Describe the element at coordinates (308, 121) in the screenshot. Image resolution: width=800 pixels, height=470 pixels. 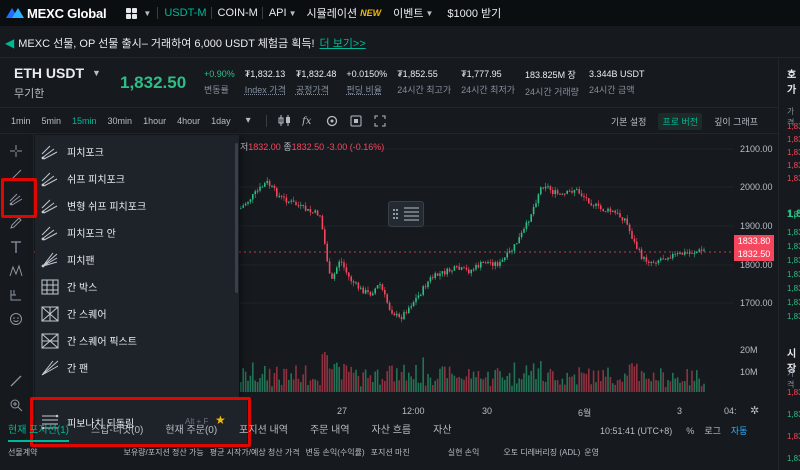
I see `indicators-icon: fx` at that location.